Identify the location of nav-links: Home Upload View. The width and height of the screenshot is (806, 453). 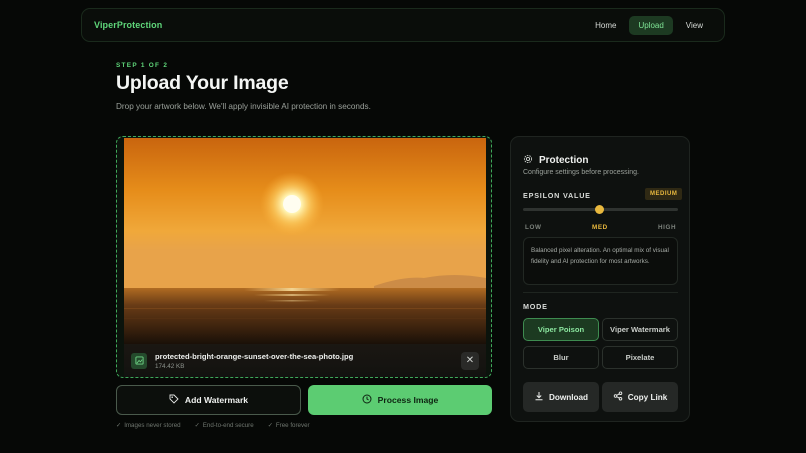
(649, 25).